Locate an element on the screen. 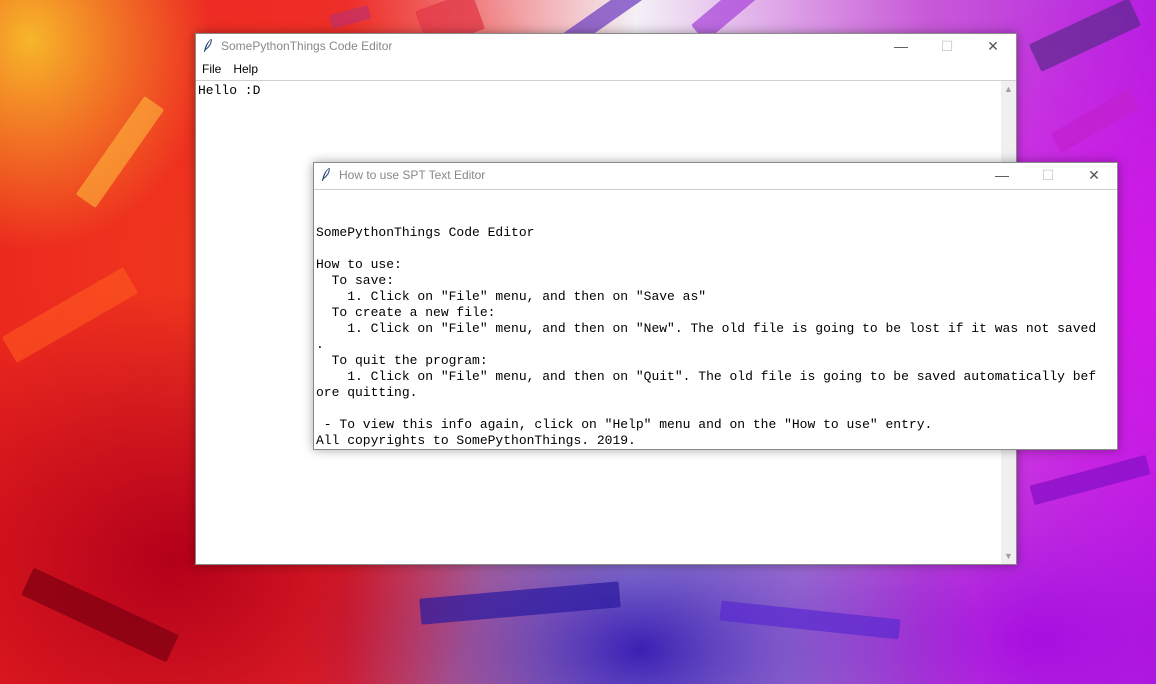  menu-help: Help is located at coordinates (245, 69).